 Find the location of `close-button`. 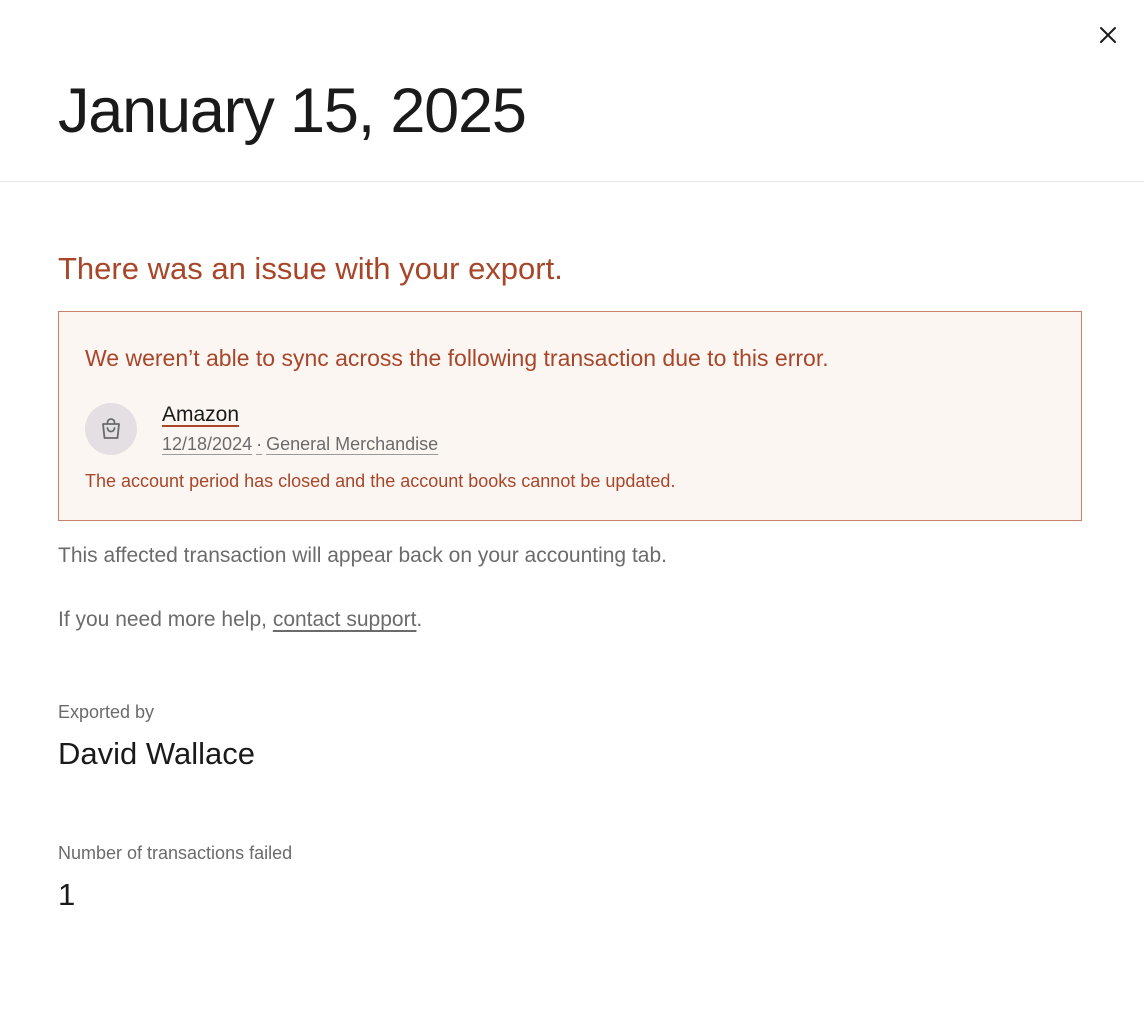

close-button is located at coordinates (1108, 35).